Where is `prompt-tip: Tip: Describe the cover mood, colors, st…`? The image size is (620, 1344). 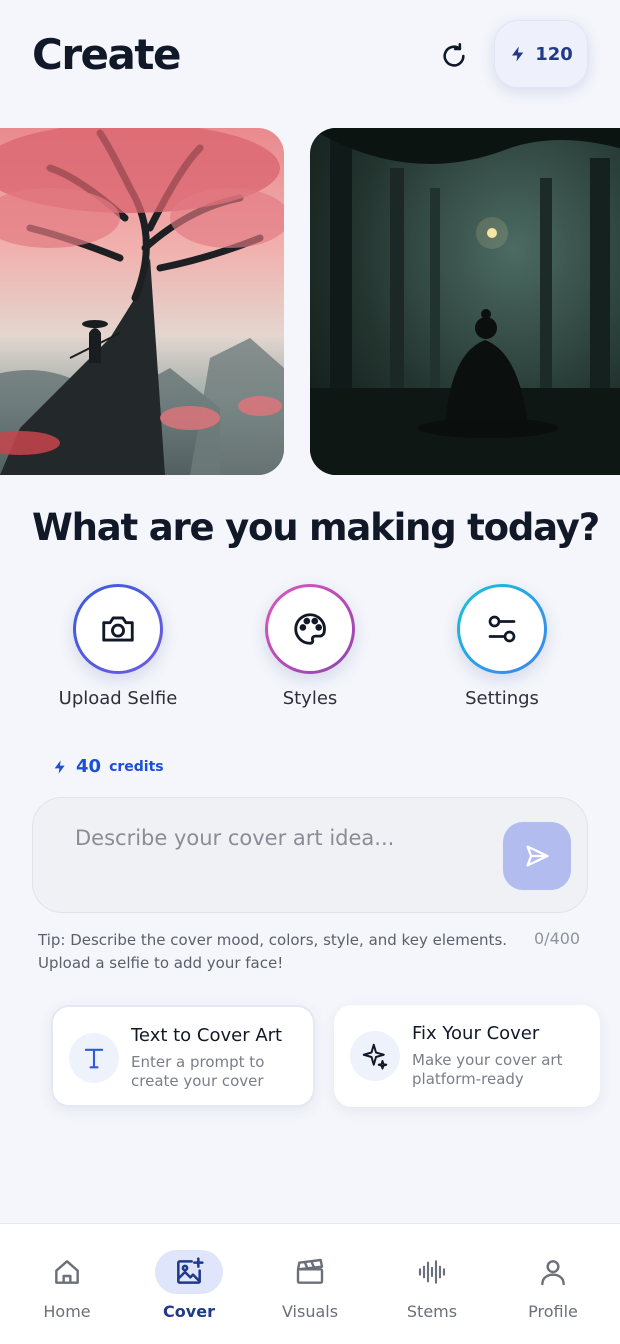 prompt-tip: Tip: Describe the cover mood, colors, st… is located at coordinates (273, 951).